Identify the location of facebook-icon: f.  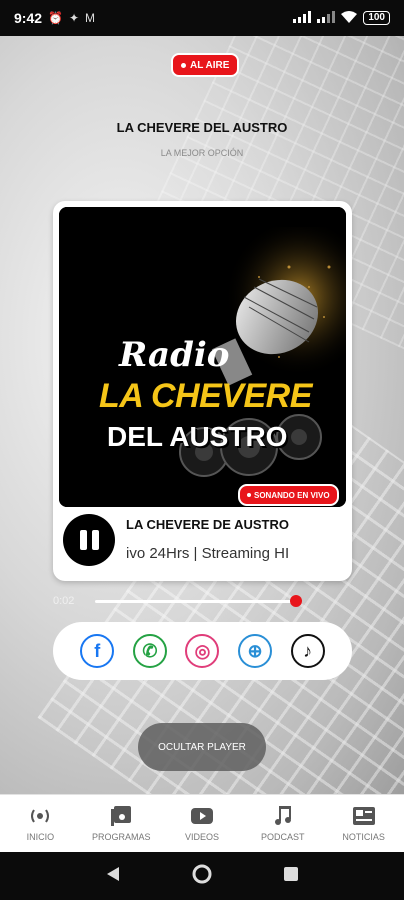
(97, 651).